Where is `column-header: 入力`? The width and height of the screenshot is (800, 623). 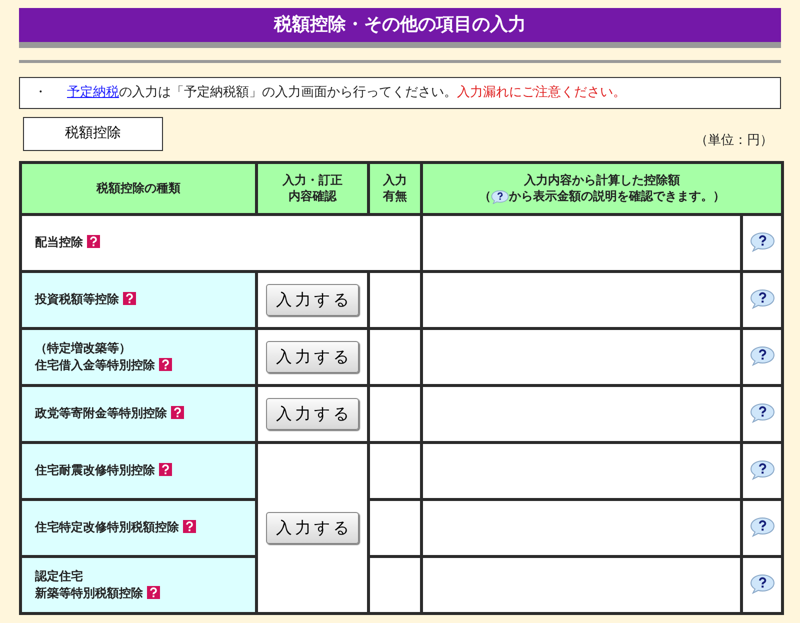
column-header: 入力 is located at coordinates (395, 179).